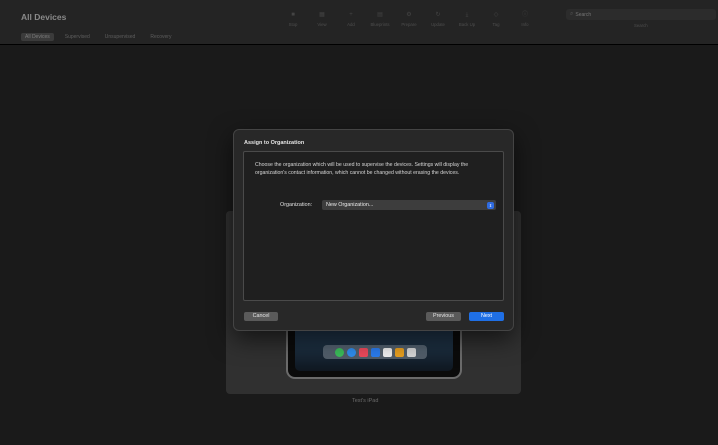 This screenshot has width=718, height=445. What do you see at coordinates (443, 316) in the screenshot?
I see `previous-button: Previous` at bounding box center [443, 316].